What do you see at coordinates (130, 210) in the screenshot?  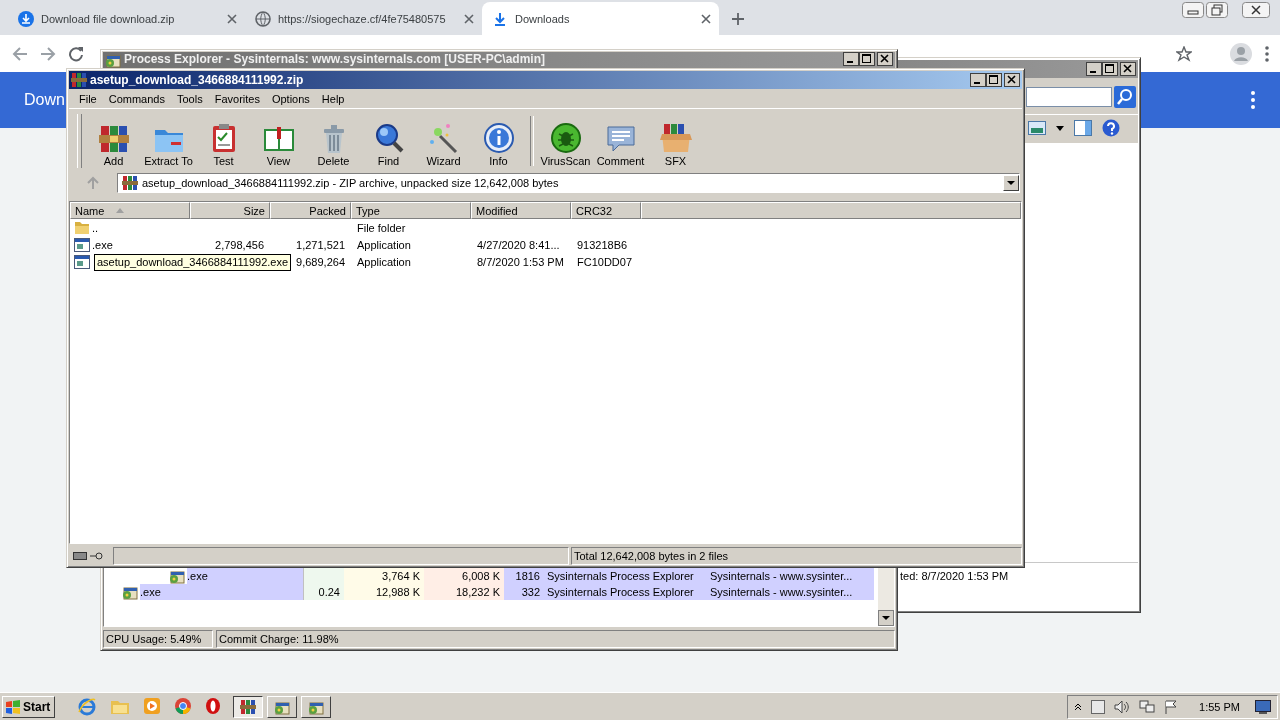 I see `column-header: Name` at bounding box center [130, 210].